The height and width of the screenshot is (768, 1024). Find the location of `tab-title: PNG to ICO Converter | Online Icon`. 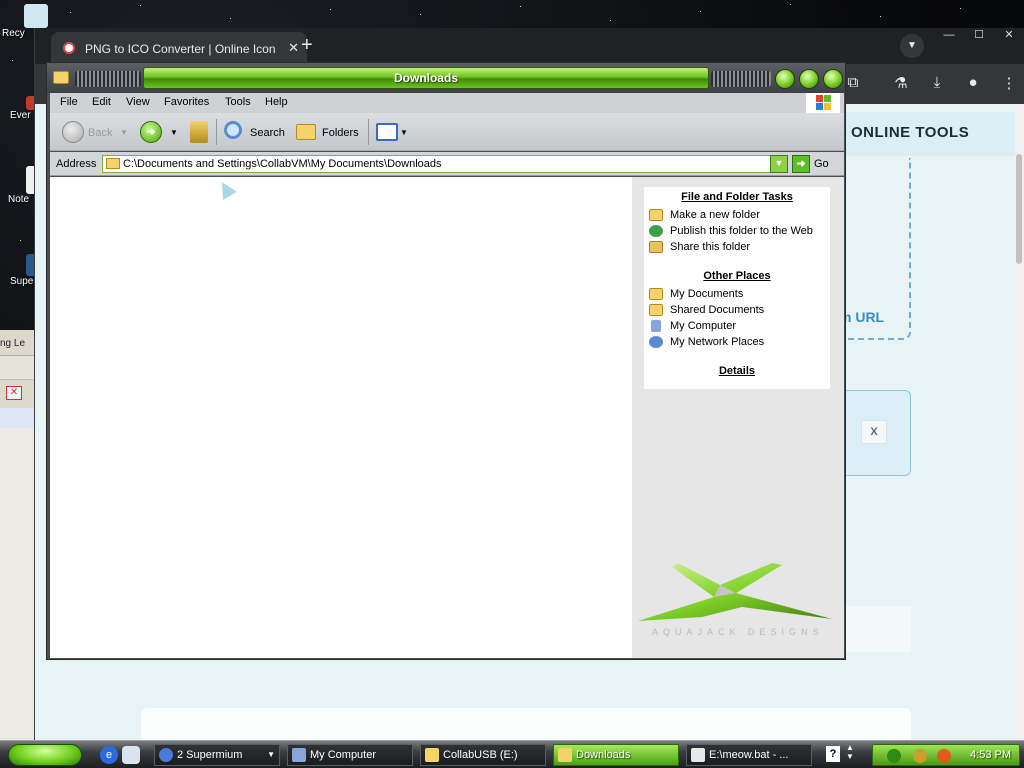

tab-title: PNG to ICO Converter | Online Icon is located at coordinates (180, 49).